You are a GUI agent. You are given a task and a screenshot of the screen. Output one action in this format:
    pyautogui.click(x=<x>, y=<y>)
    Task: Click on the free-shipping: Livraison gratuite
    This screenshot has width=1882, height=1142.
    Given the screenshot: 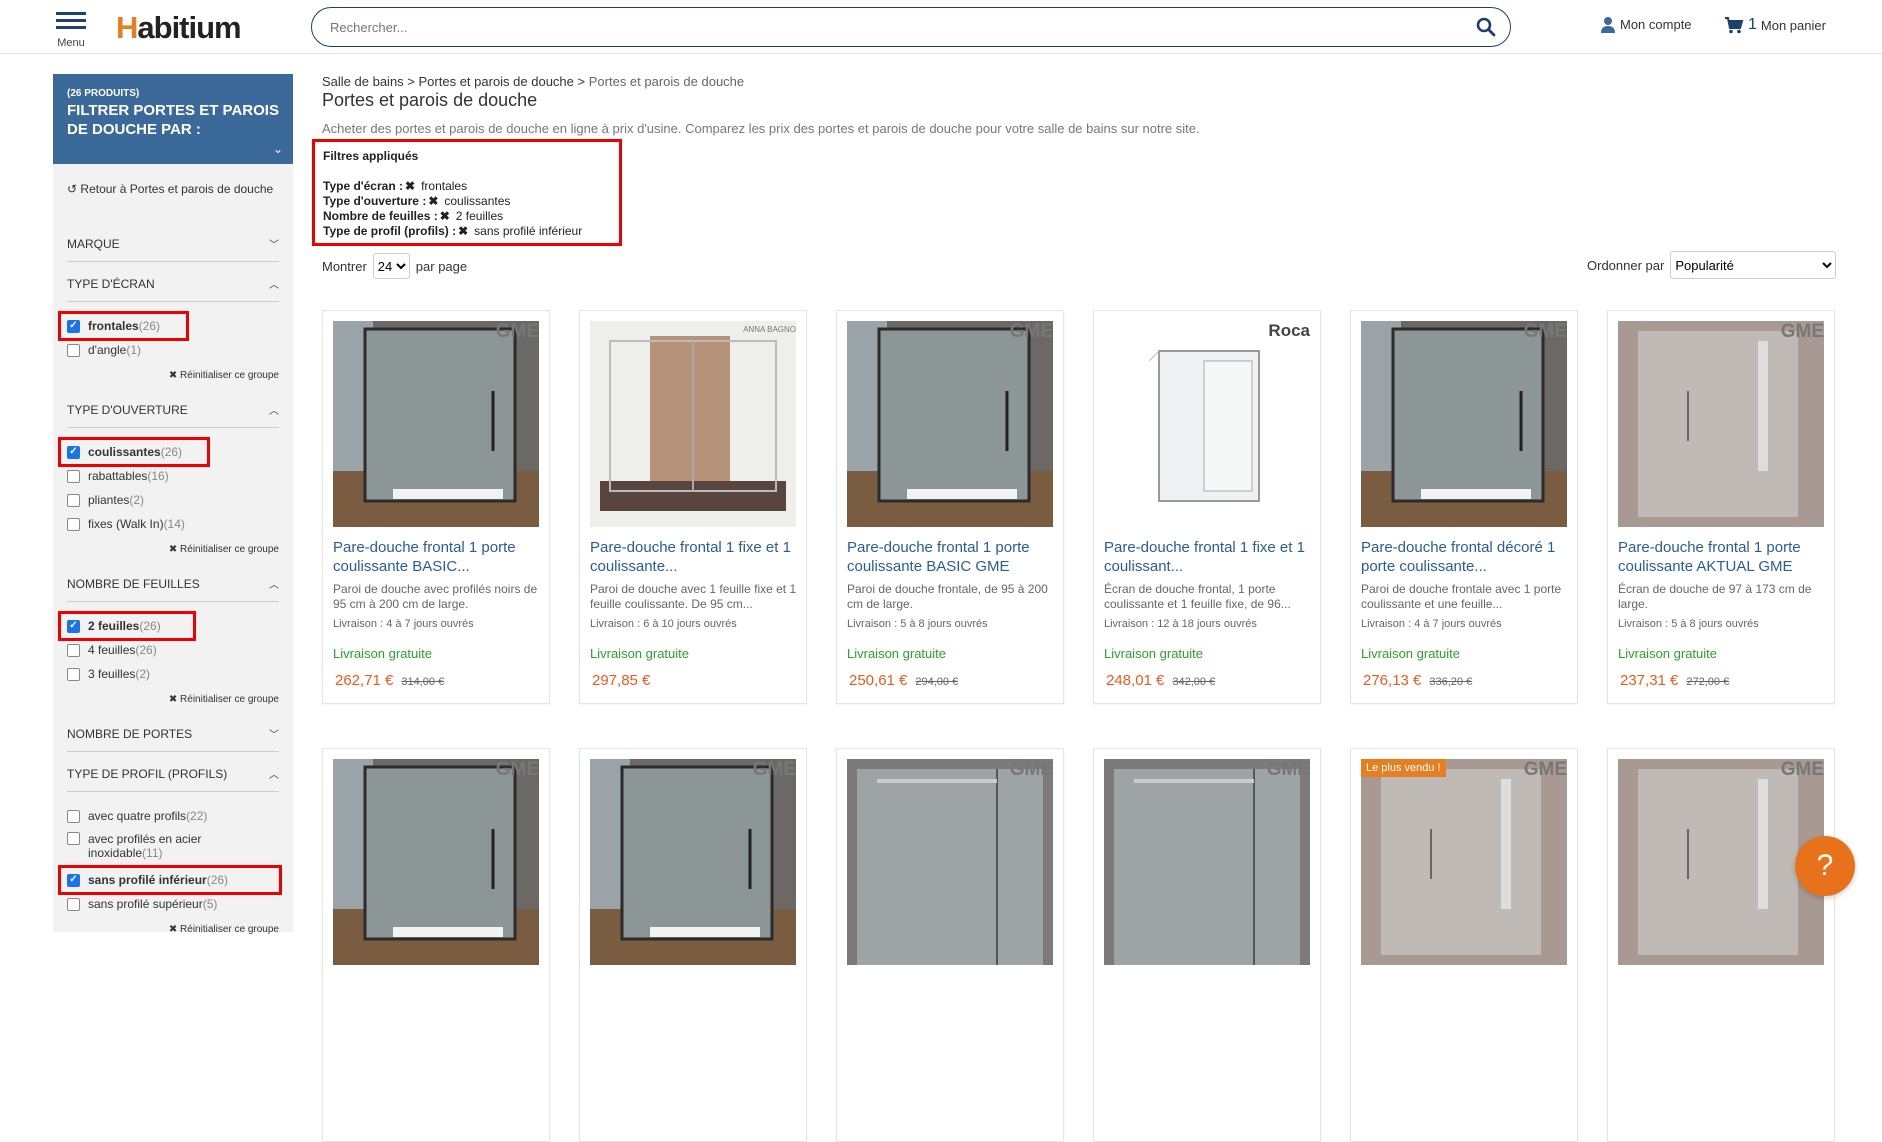 What is the action you would take?
    pyautogui.click(x=896, y=653)
    